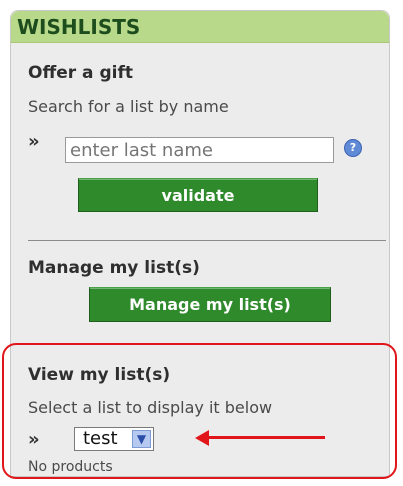 The image size is (403, 486). I want to click on annotation-arrow-icon, so click(202, 438).